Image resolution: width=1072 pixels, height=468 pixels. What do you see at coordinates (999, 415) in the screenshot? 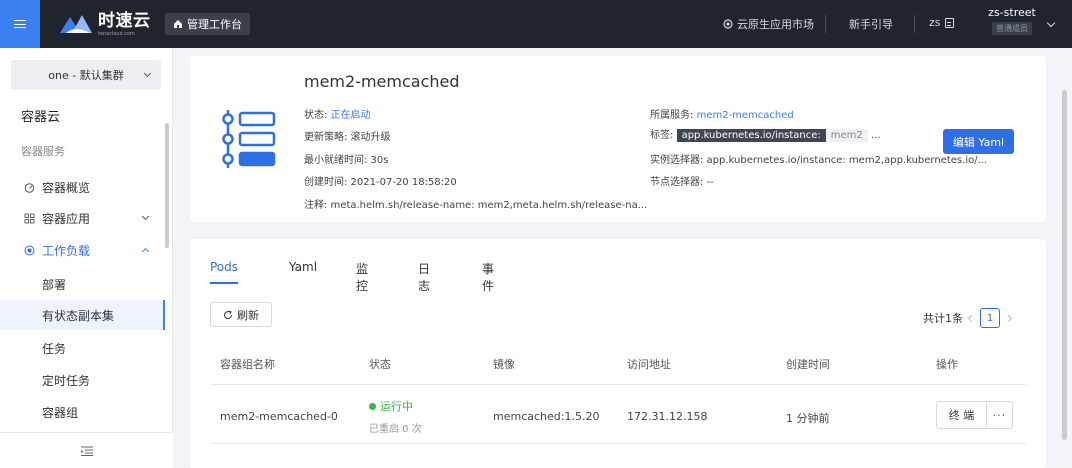
I see `more-actions-button: ···` at bounding box center [999, 415].